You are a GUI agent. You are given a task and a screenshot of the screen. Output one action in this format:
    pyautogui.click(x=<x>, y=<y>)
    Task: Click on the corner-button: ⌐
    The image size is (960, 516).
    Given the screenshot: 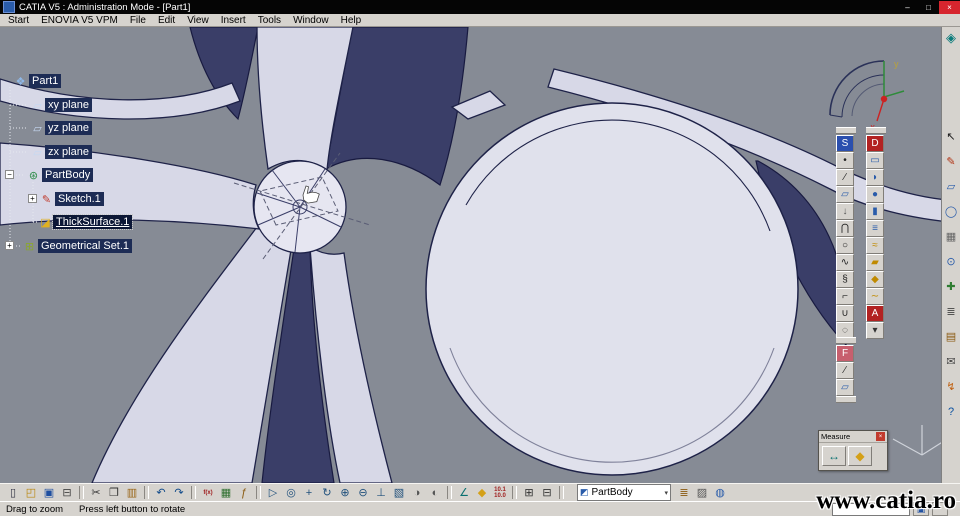 What is the action you would take?
    pyautogui.click(x=845, y=296)
    